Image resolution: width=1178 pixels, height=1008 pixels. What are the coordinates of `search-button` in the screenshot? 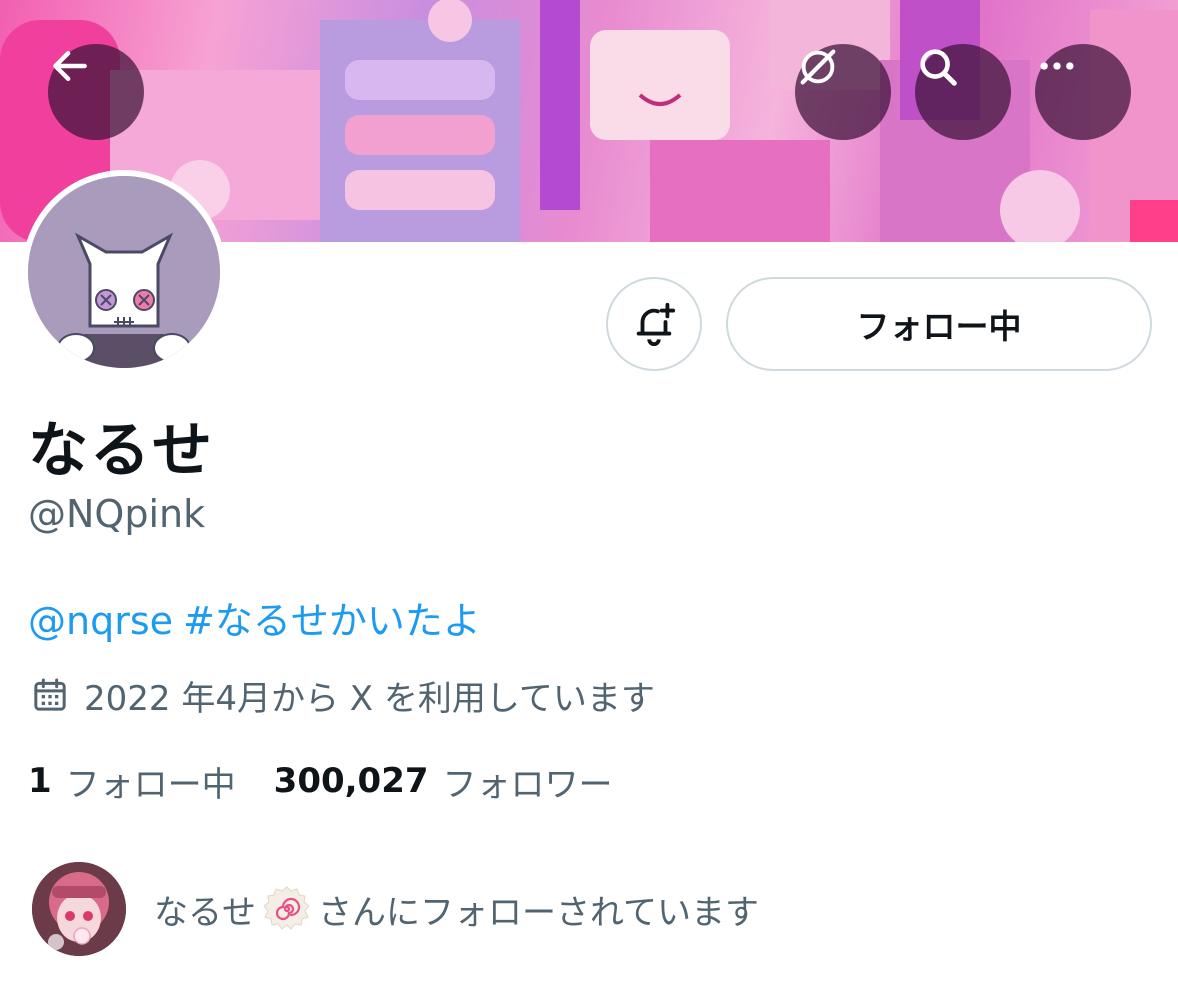 It's located at (963, 92).